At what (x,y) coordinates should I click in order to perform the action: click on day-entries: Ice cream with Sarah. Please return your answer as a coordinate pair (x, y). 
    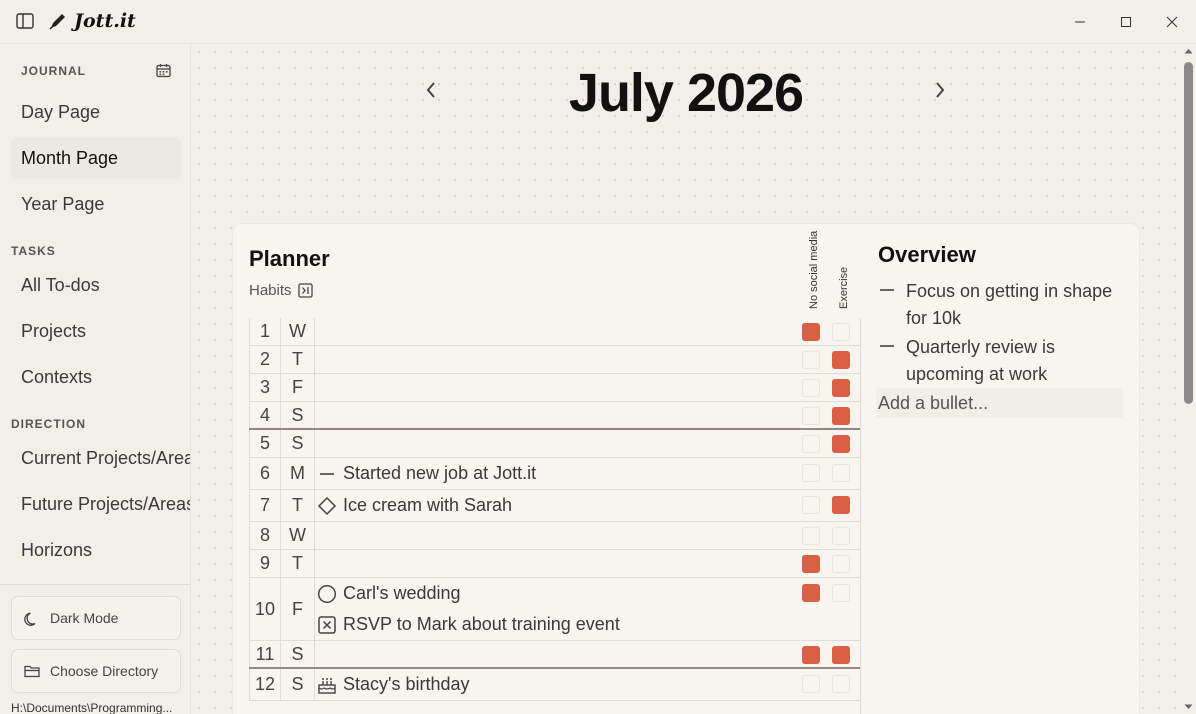
    Looking at the image, I should click on (555, 505).